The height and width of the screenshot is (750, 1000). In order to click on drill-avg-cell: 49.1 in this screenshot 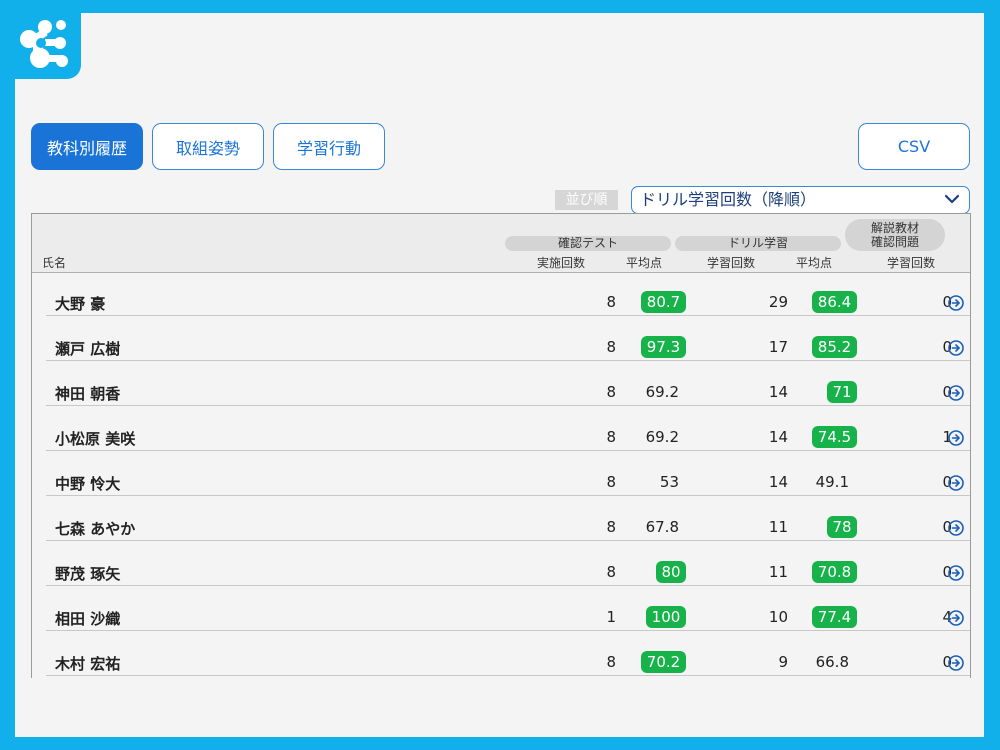, I will do `click(832, 482)`.